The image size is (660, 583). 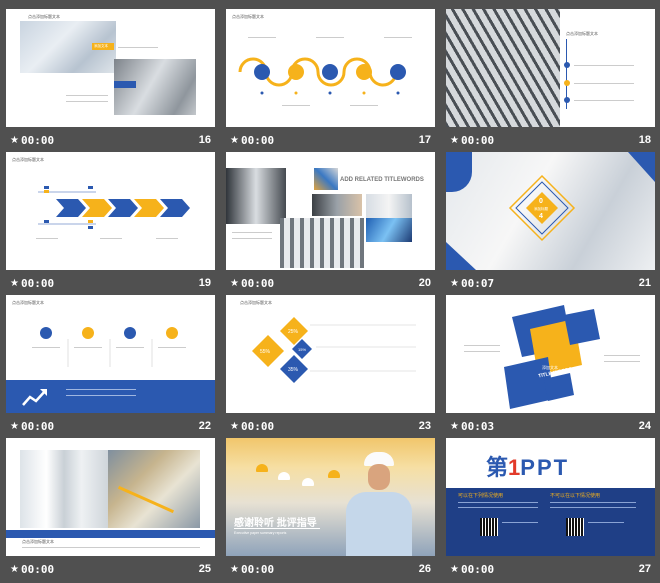 I want to click on slide-number: 16, so click(x=204, y=140).